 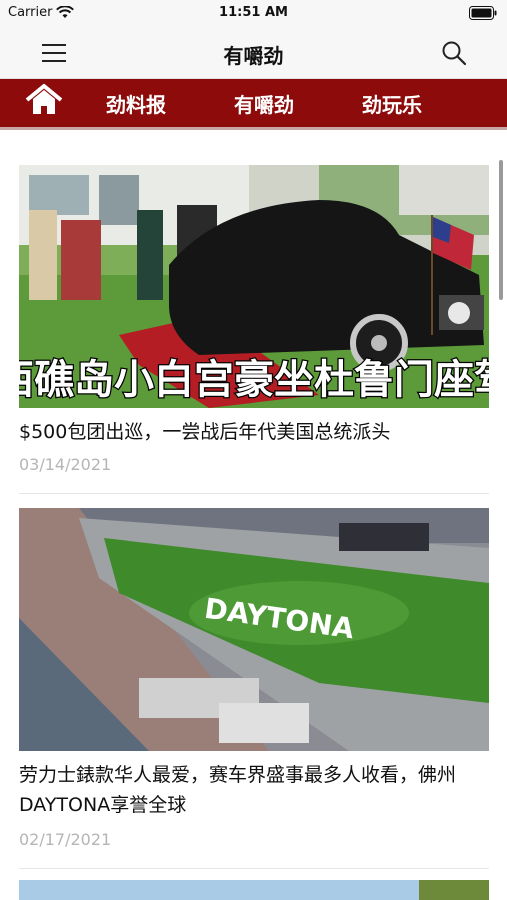 What do you see at coordinates (254, 432) in the screenshot?
I see `article-headline: $500包团出巡，一尝战后年代美国总统派头` at bounding box center [254, 432].